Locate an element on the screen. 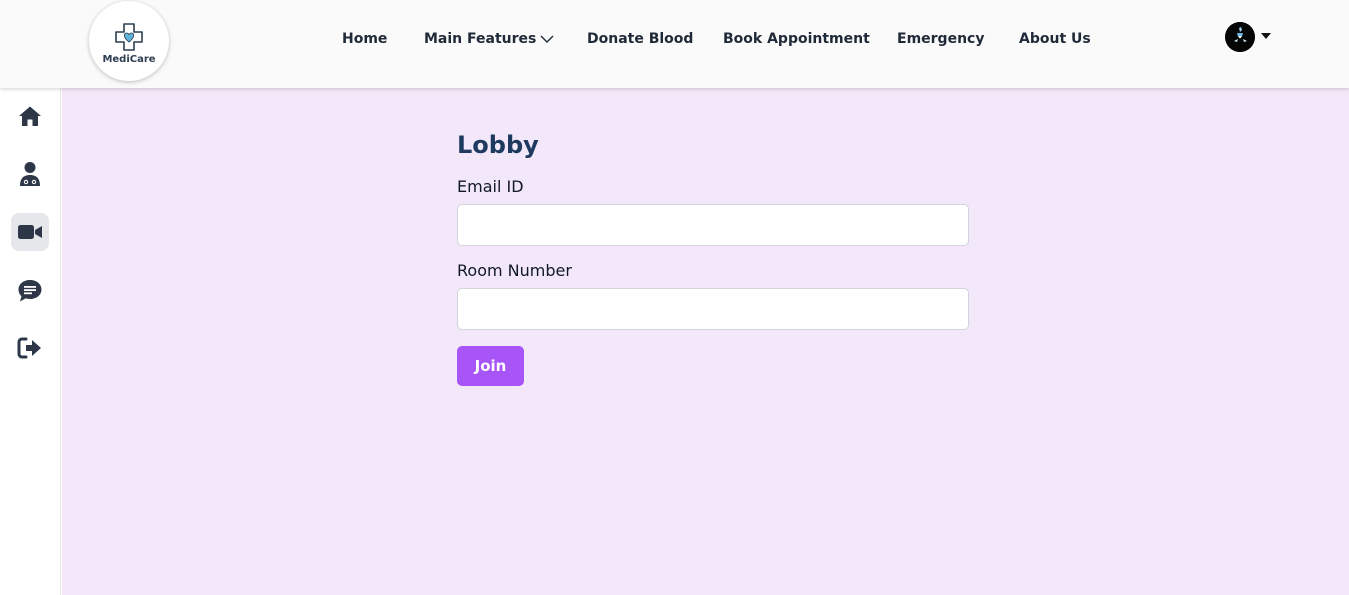  nav-main-features: Main Features is located at coordinates (489, 39).